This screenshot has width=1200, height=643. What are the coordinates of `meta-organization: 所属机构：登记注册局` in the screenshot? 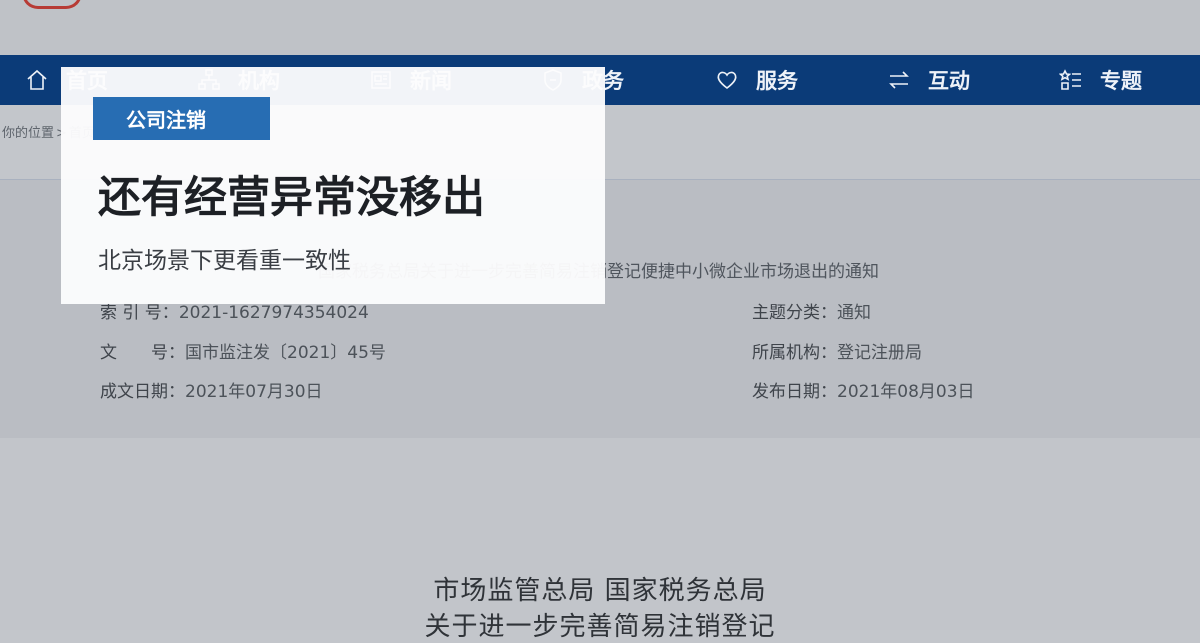 It's located at (837, 350).